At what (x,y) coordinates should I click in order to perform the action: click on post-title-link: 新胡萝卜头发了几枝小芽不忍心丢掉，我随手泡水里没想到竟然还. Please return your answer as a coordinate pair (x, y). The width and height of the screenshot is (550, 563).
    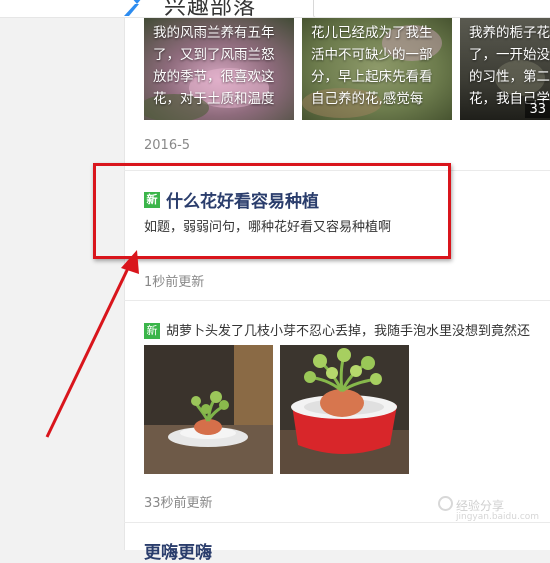
    Looking at the image, I should click on (337, 330).